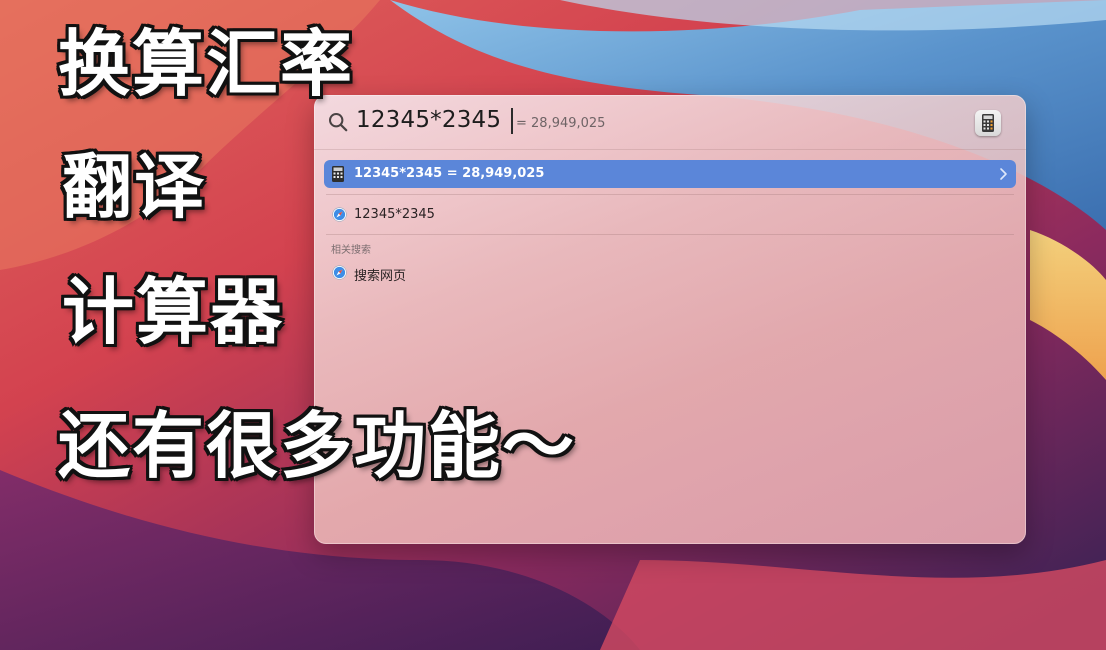 Image resolution: width=1106 pixels, height=650 pixels. Describe the element at coordinates (428, 120) in the screenshot. I see `search-input: 12345*2345` at that location.